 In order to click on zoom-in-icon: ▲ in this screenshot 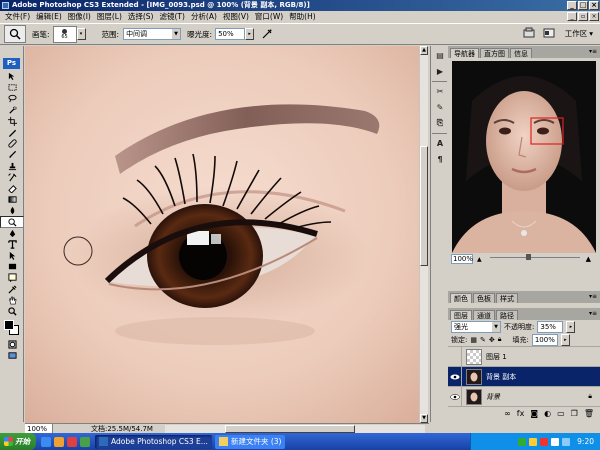, I will do `click(588, 259)`.